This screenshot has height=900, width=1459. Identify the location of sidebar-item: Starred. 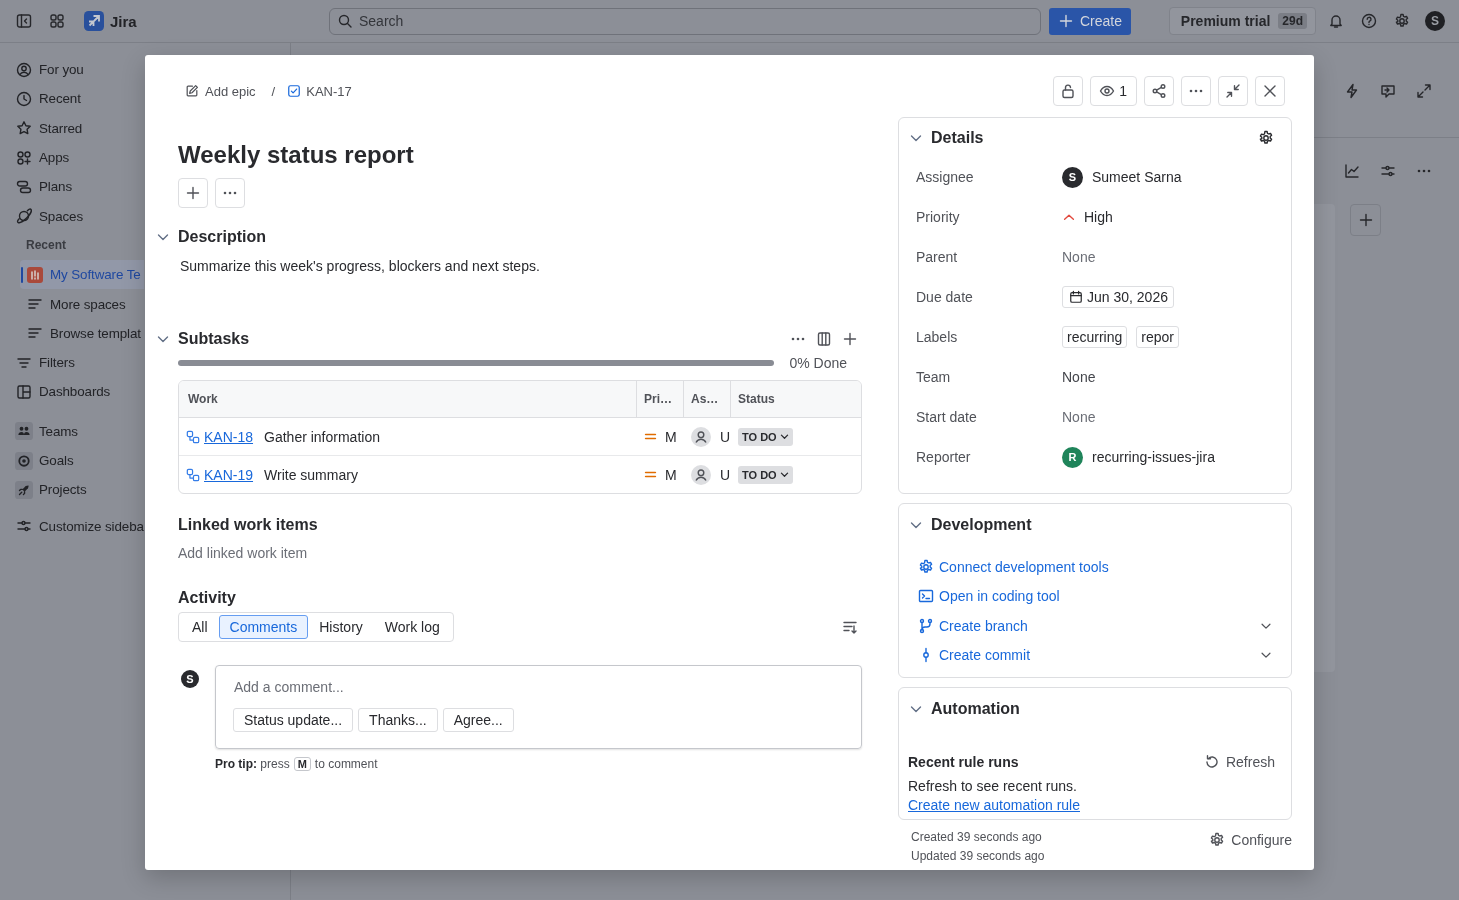
(78, 128).